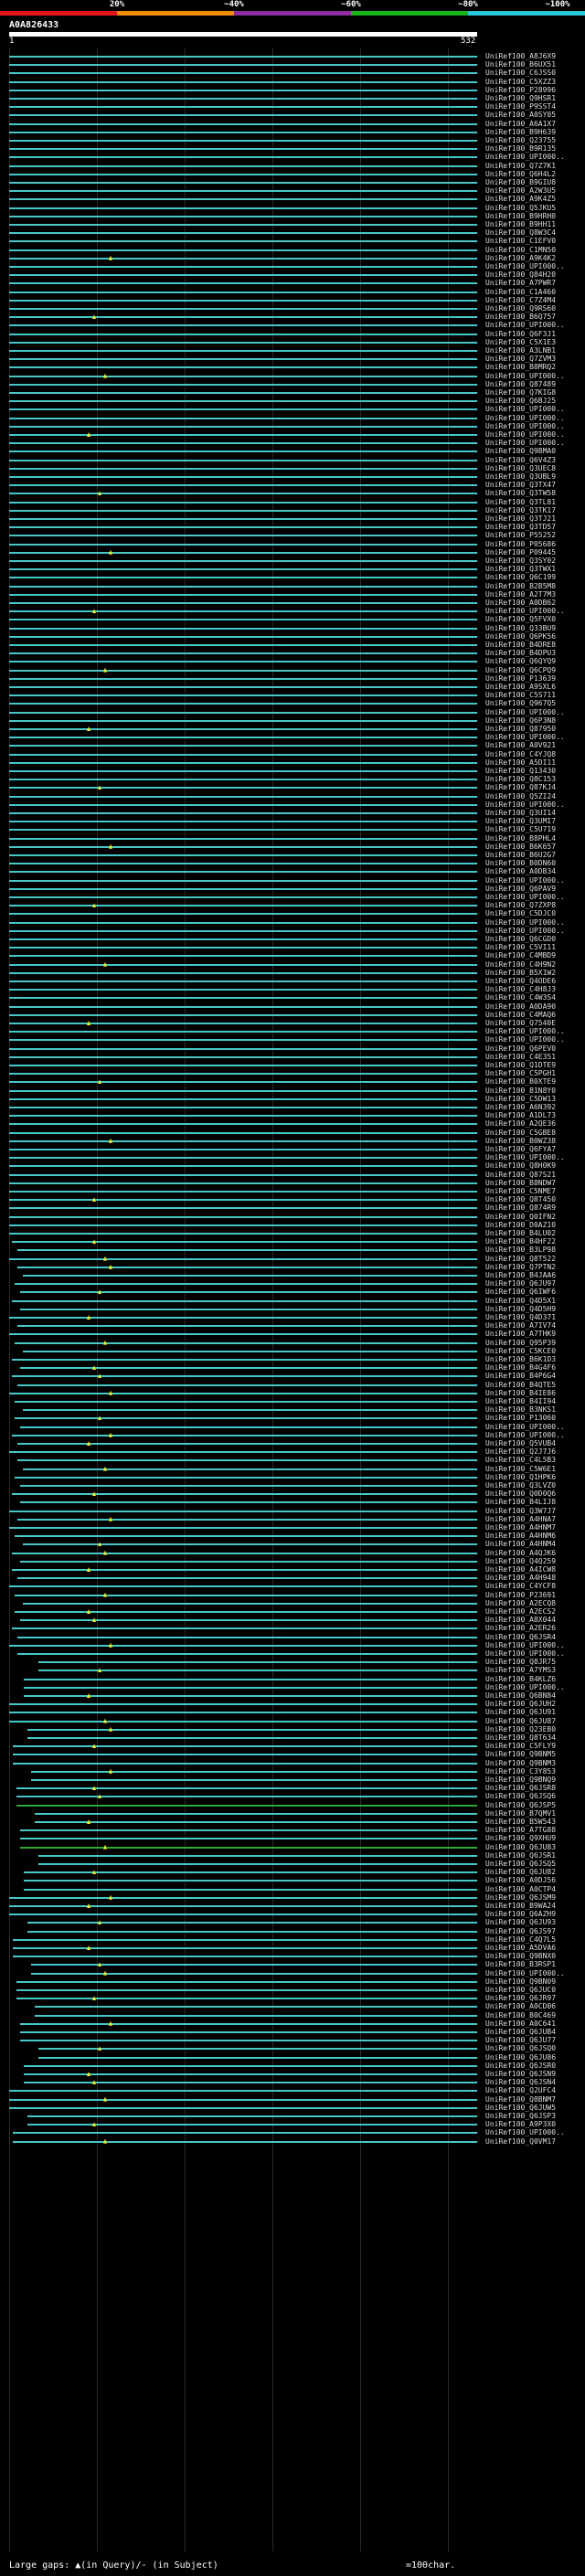 The width and height of the screenshot is (585, 2576). What do you see at coordinates (520, 2142) in the screenshot?
I see `hit-label: UniRef100_Q0VM17` at bounding box center [520, 2142].